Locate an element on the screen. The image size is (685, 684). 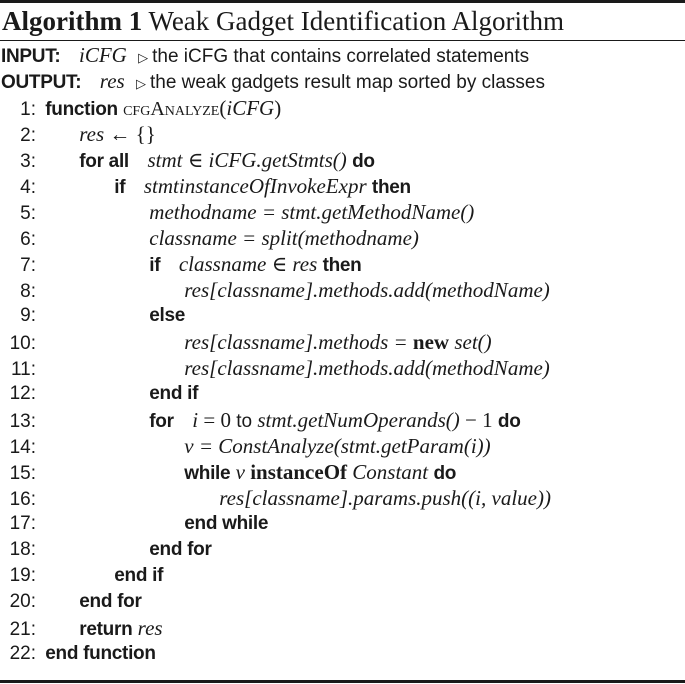
algo-line-6: 6: classname = split(methodname) is located at coordinates (209, 238).